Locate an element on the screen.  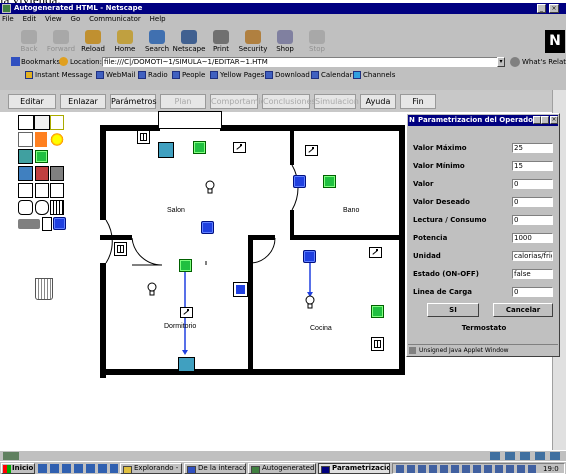
toolbar-reload-button: Reload is located at coordinates (93, 42).